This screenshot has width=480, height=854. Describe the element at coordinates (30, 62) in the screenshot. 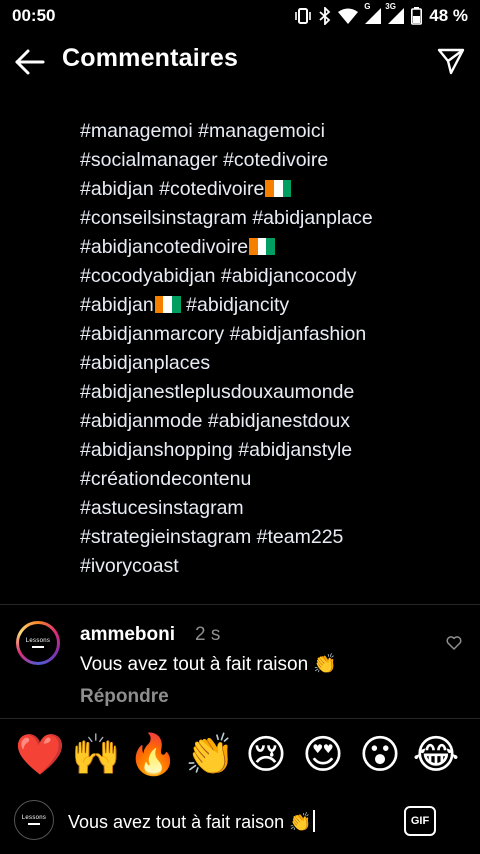

I see `arrow-left-icon` at that location.